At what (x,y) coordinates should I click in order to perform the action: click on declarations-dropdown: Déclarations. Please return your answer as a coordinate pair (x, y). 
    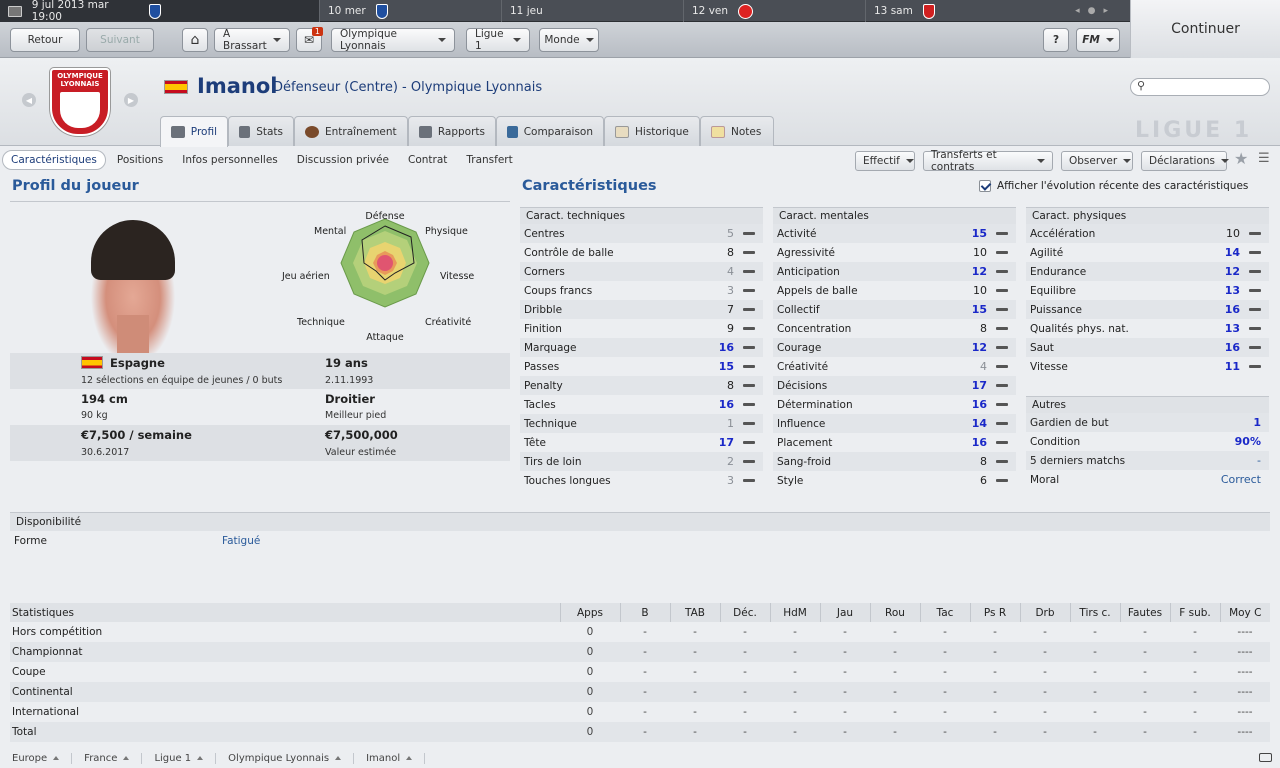
    Looking at the image, I should click on (1185, 161).